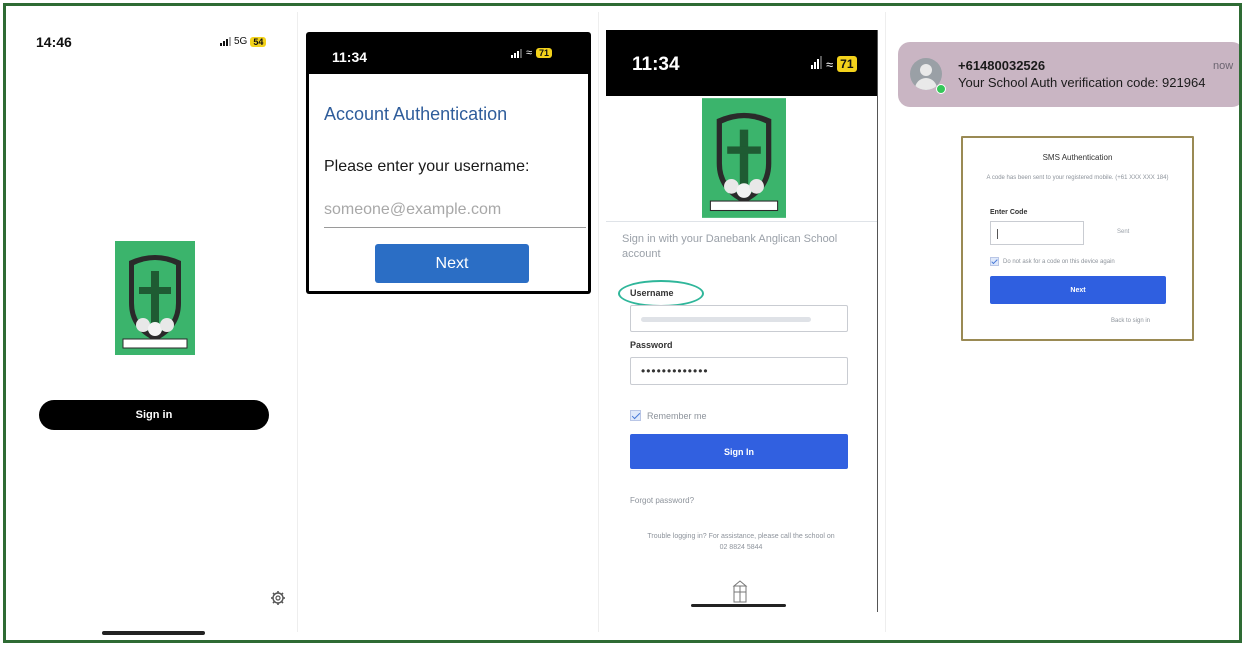 This screenshot has height=646, width=1245. Describe the element at coordinates (941, 89) in the screenshot. I see `messages-badge-icon` at that location.